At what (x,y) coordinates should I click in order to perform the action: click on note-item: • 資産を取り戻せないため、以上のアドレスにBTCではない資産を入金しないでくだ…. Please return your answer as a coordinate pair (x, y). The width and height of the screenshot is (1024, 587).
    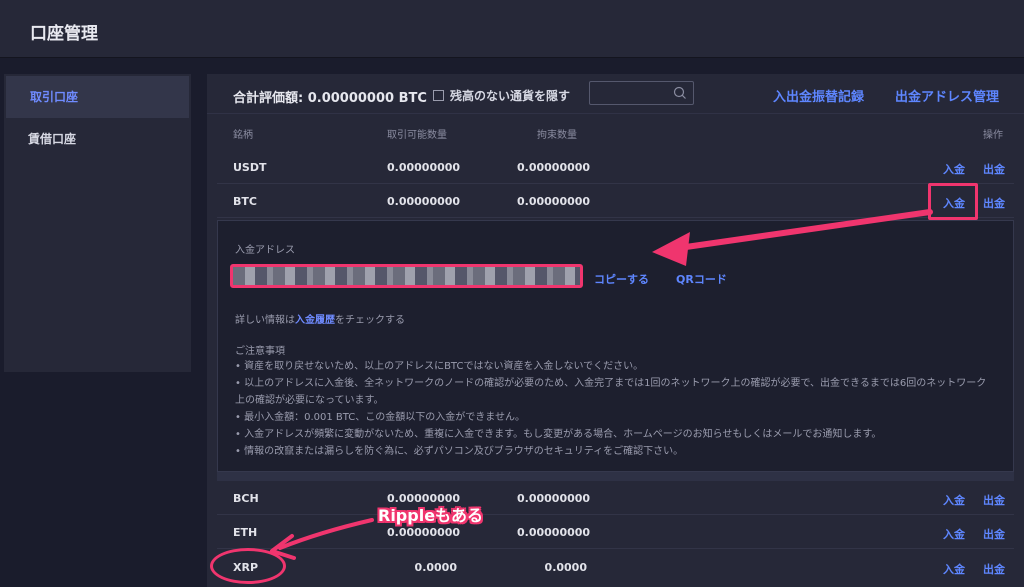
    Looking at the image, I should click on (439, 366).